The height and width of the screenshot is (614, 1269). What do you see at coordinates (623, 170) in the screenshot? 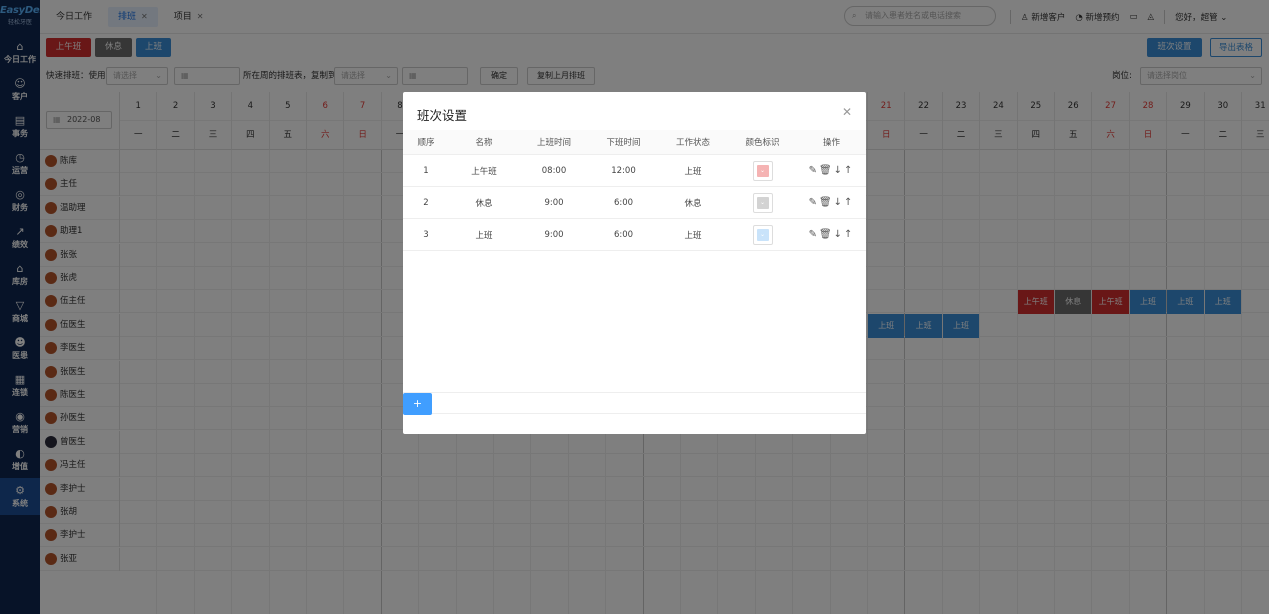
I see `end-time-cell: 12:00` at bounding box center [623, 170].